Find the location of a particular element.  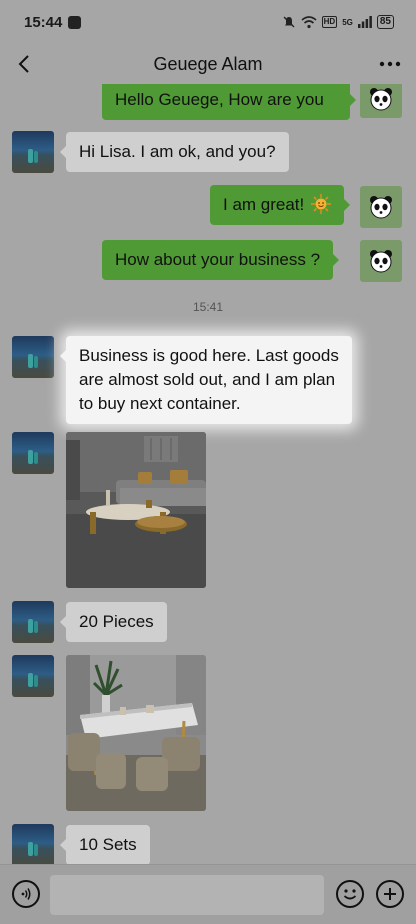

sofa-image is located at coordinates (136, 510).